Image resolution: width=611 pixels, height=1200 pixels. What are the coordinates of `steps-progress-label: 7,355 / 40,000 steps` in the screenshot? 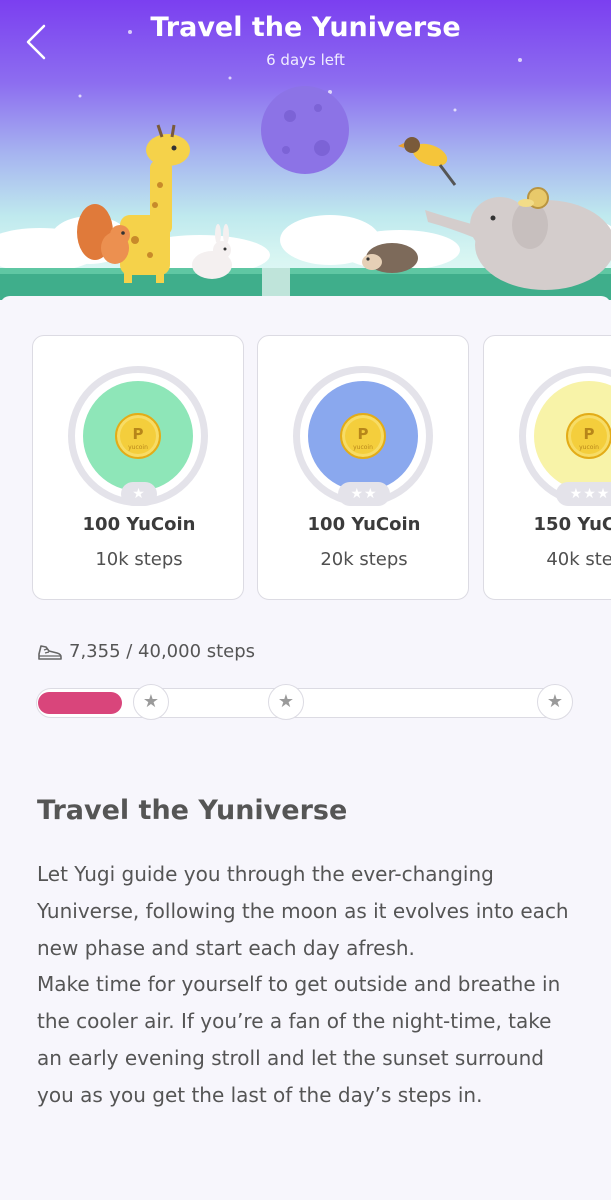 It's located at (146, 651).